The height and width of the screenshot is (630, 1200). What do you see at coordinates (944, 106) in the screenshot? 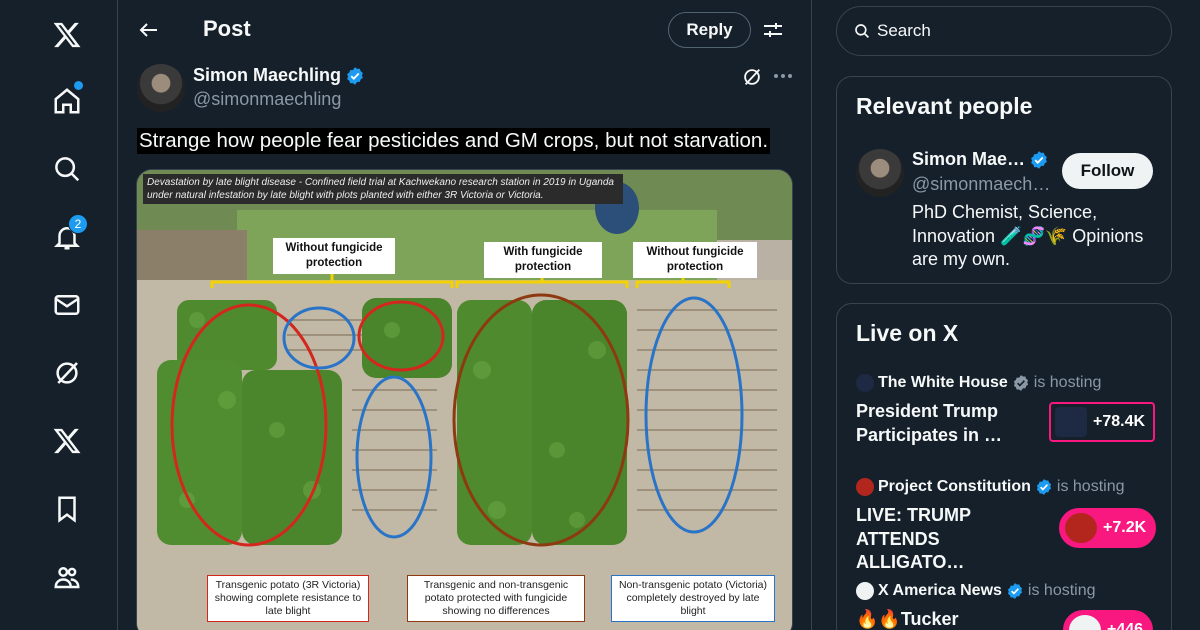
I see `relevant-people-title: Relevant people` at bounding box center [944, 106].